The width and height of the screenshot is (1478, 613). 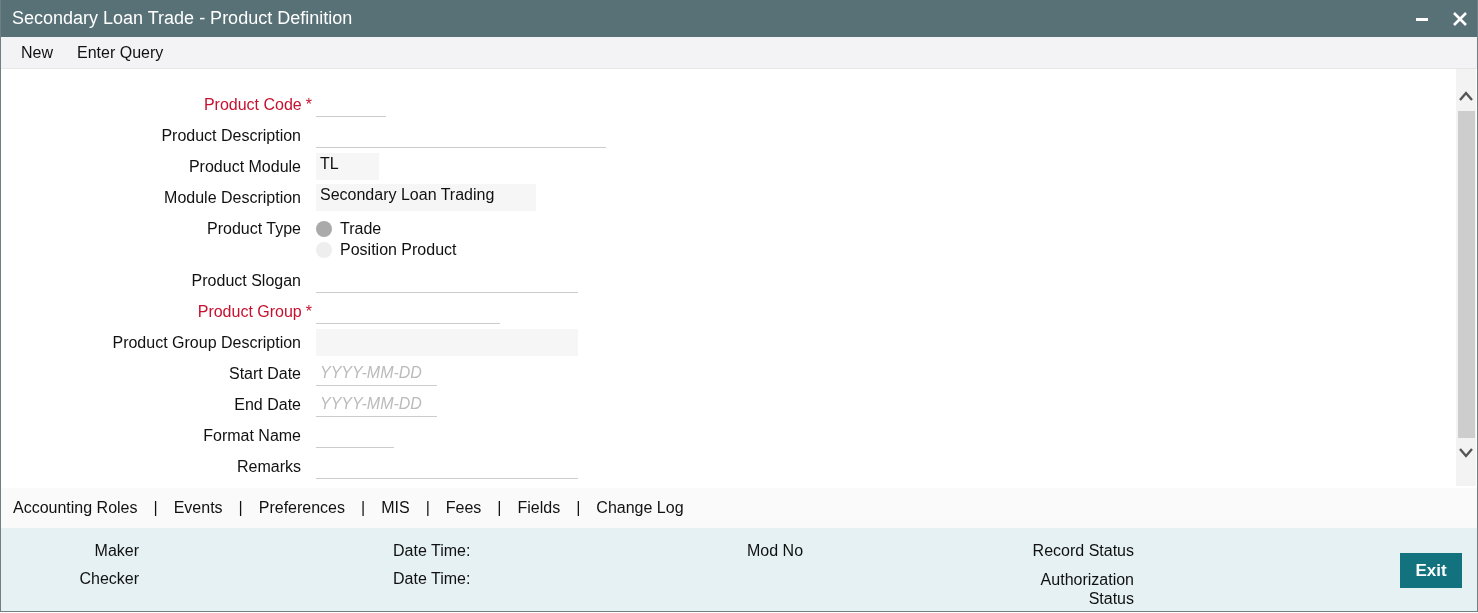 What do you see at coordinates (206, 343) in the screenshot?
I see `field-label: Product Group Description` at bounding box center [206, 343].